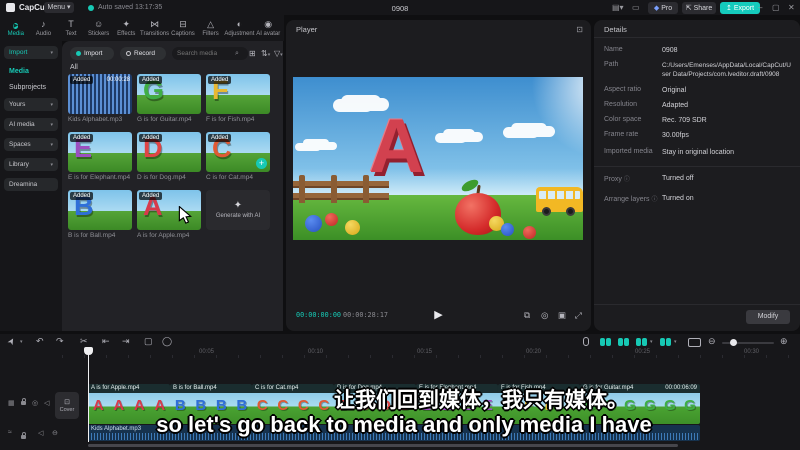 The height and width of the screenshot is (450, 800). What do you see at coordinates (31, 164) in the screenshot?
I see `sidebar-item-library: Library ▾` at bounding box center [31, 164].